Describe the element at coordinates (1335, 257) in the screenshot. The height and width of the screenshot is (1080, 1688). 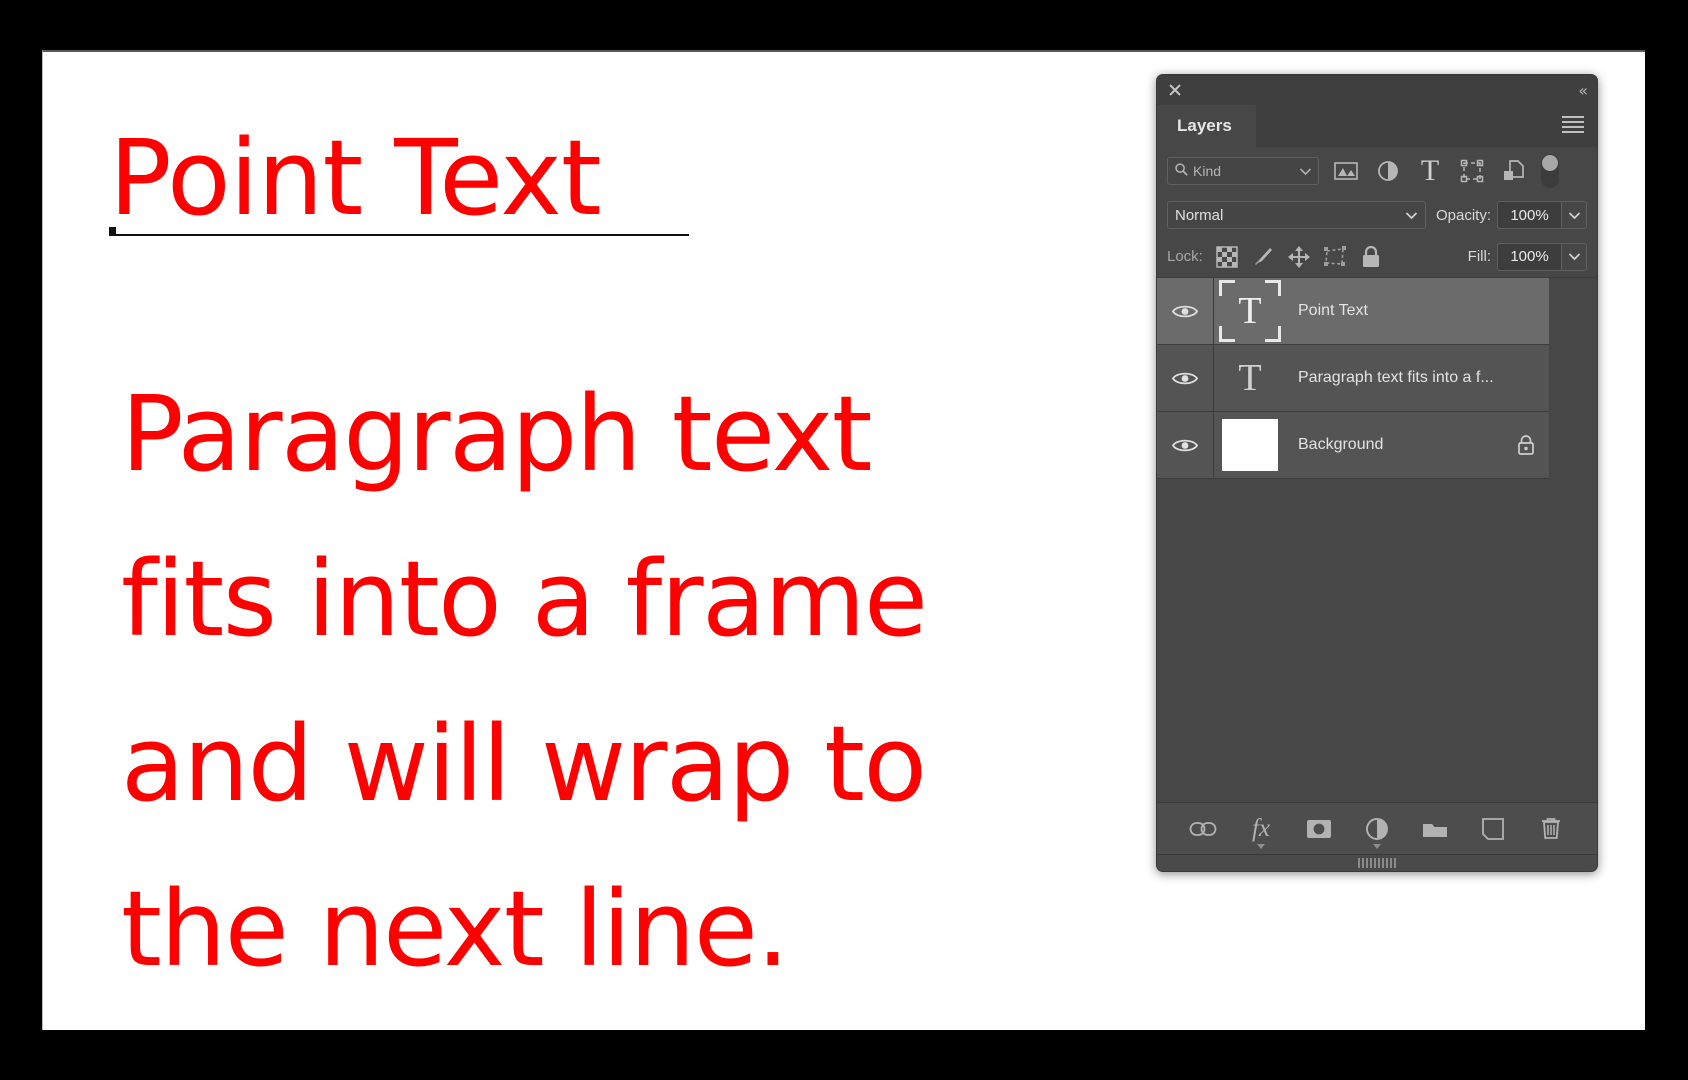
I see `lock-artboard-nesting-icon` at that location.